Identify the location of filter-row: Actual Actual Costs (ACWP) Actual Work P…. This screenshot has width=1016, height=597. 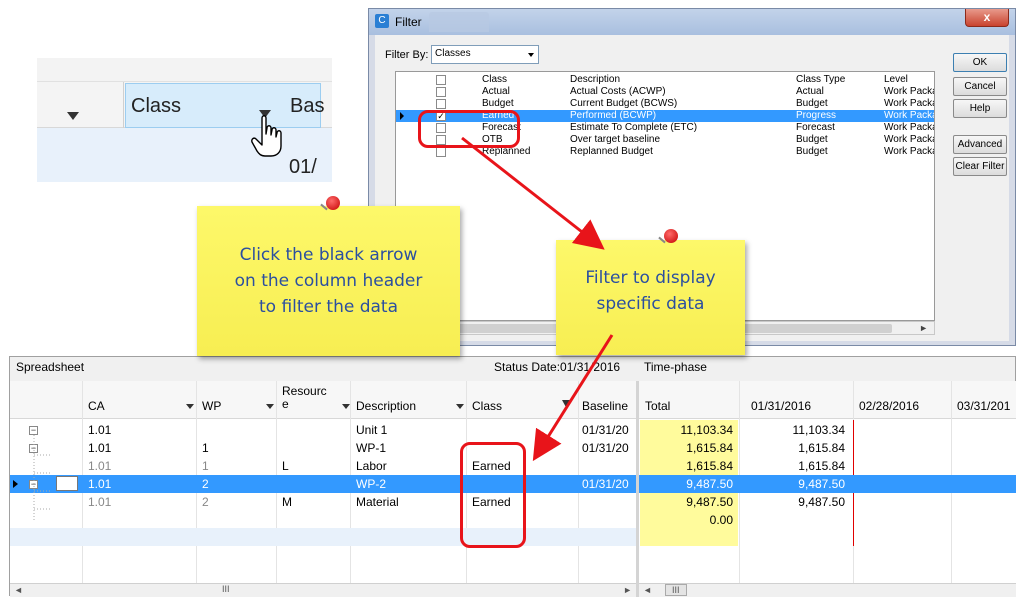
(665, 92).